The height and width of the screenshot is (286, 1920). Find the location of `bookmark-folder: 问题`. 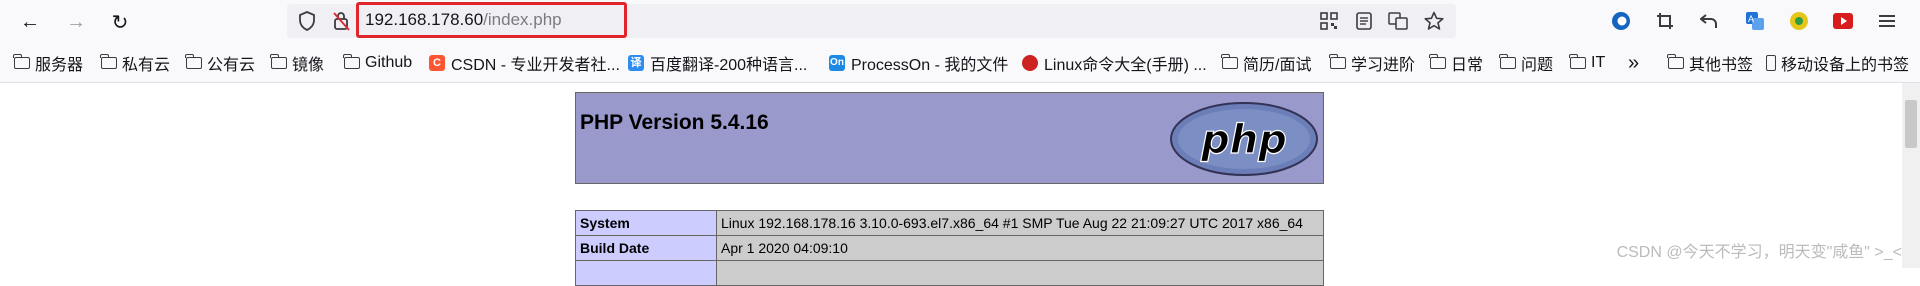

bookmark-folder: 问题 is located at coordinates (1526, 63).